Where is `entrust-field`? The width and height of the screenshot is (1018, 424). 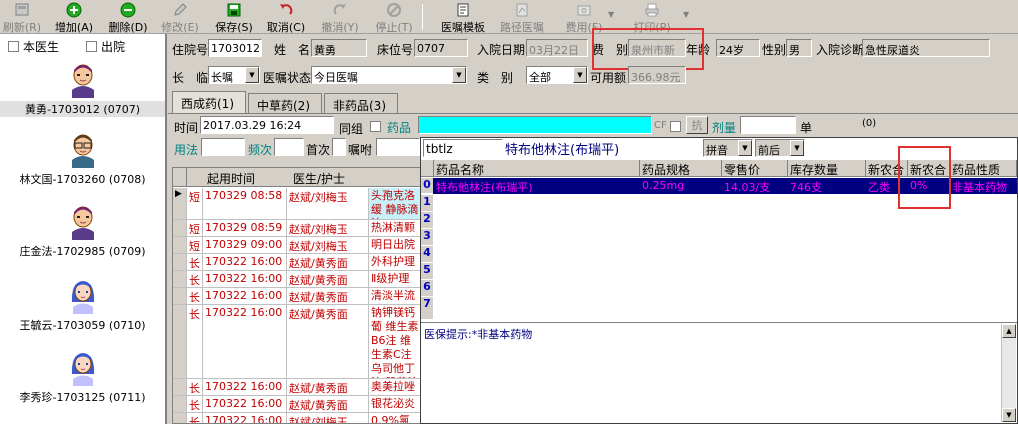
entrust-field is located at coordinates (398, 147).